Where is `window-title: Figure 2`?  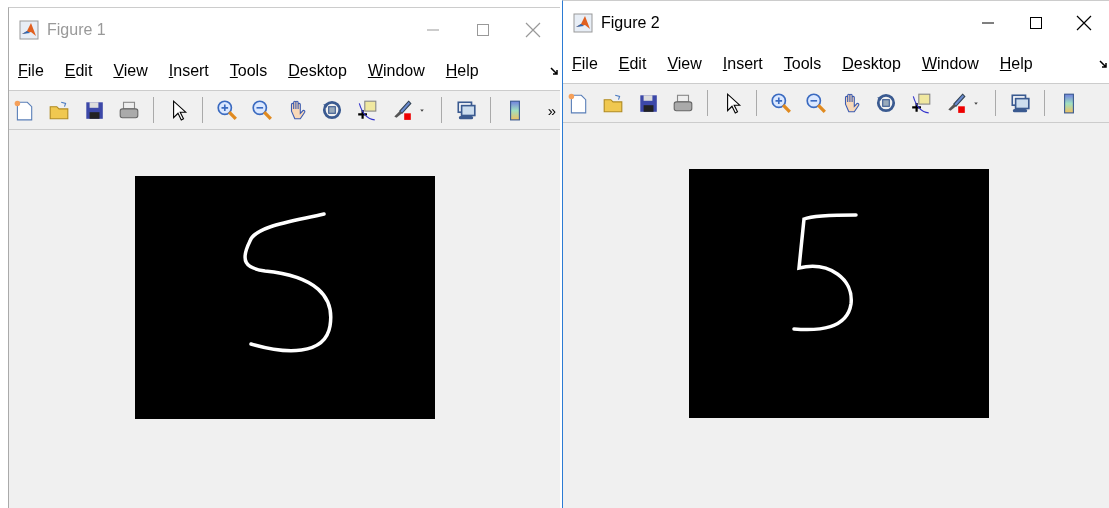 window-title: Figure 2 is located at coordinates (631, 23).